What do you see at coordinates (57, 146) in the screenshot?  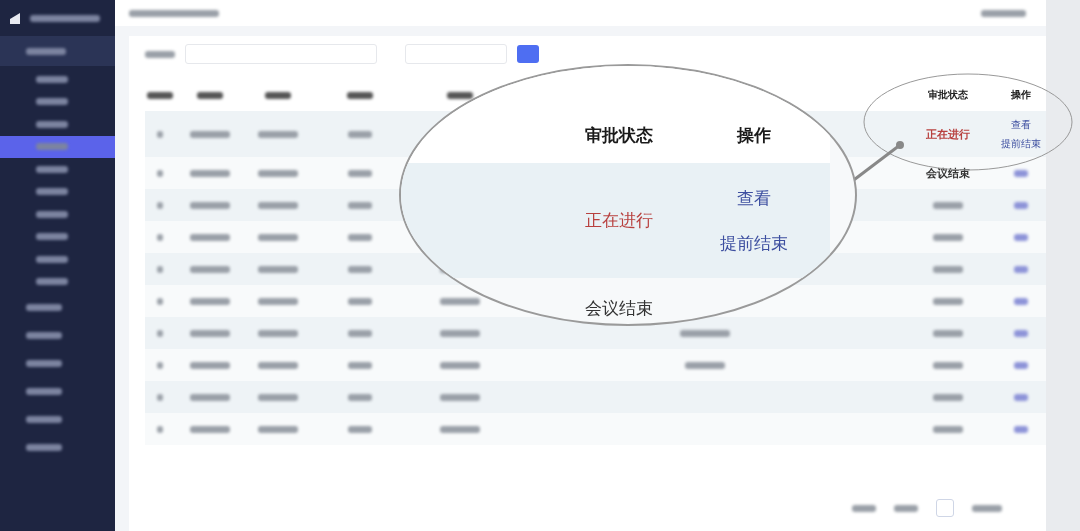 I see `menu-item` at bounding box center [57, 146].